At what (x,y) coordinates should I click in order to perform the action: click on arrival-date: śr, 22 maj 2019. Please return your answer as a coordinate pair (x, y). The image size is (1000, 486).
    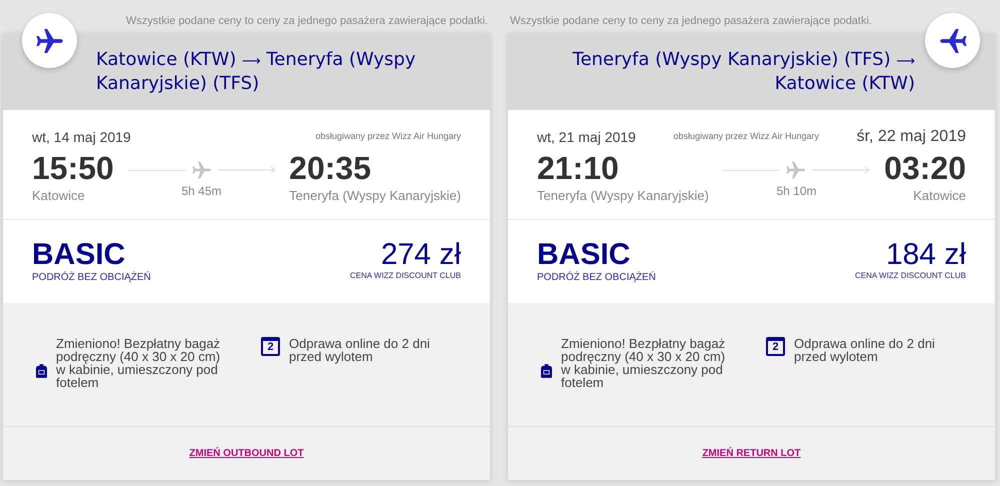
    Looking at the image, I should click on (911, 137).